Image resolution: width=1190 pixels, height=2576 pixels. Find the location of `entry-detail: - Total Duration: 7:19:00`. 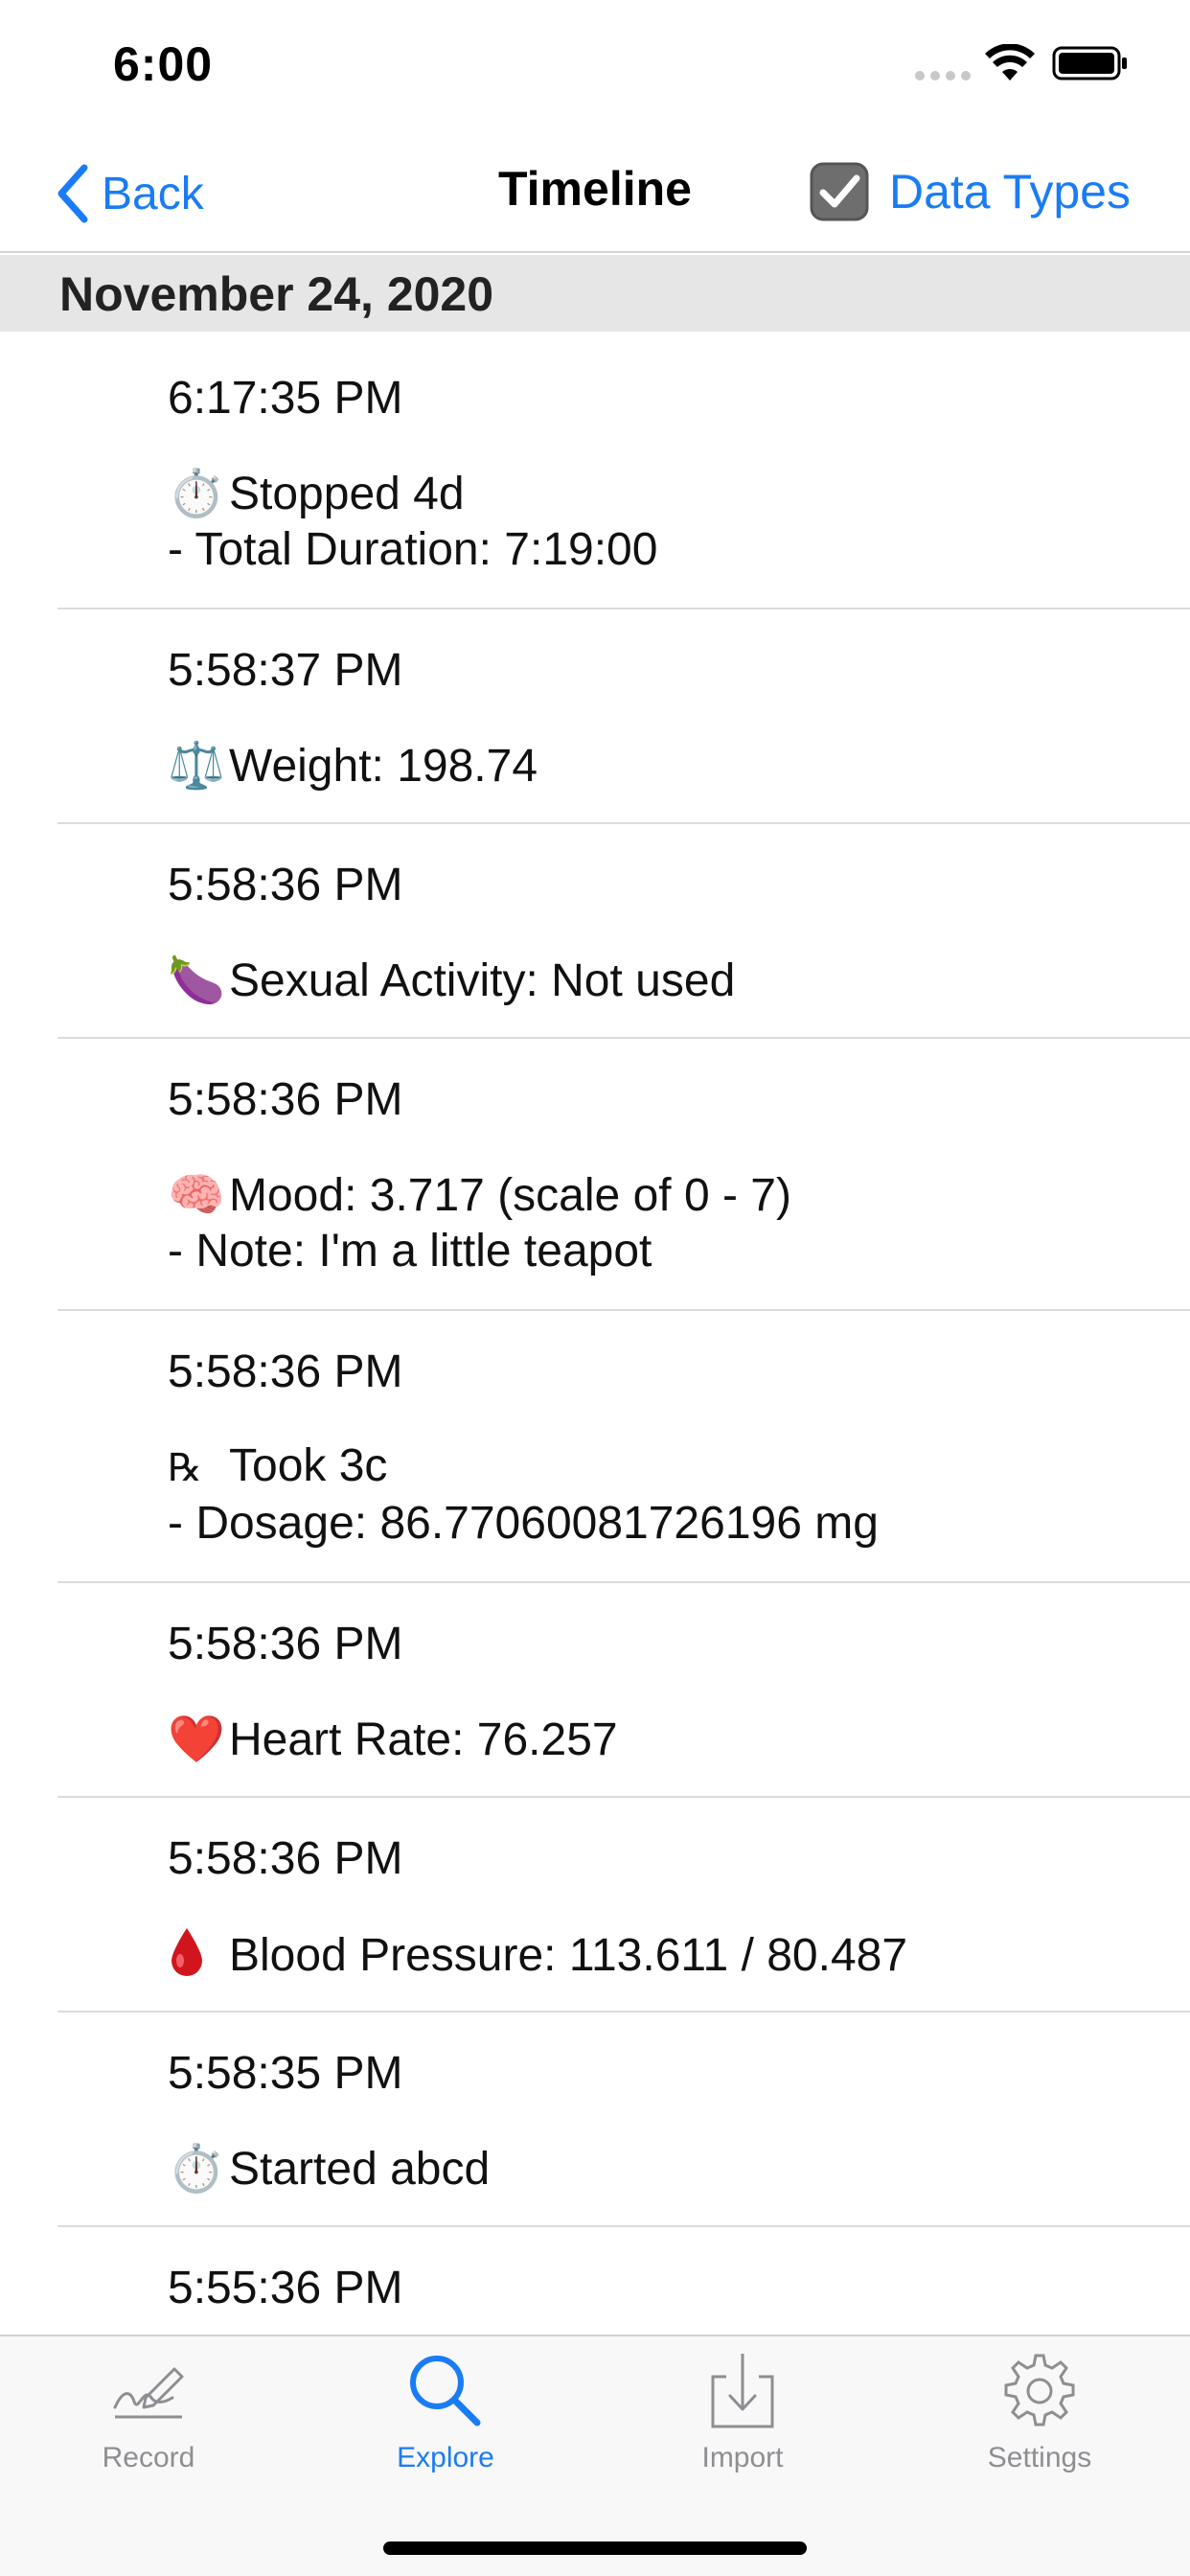

entry-detail: - Total Duration: 7:19:00 is located at coordinates (413, 549).